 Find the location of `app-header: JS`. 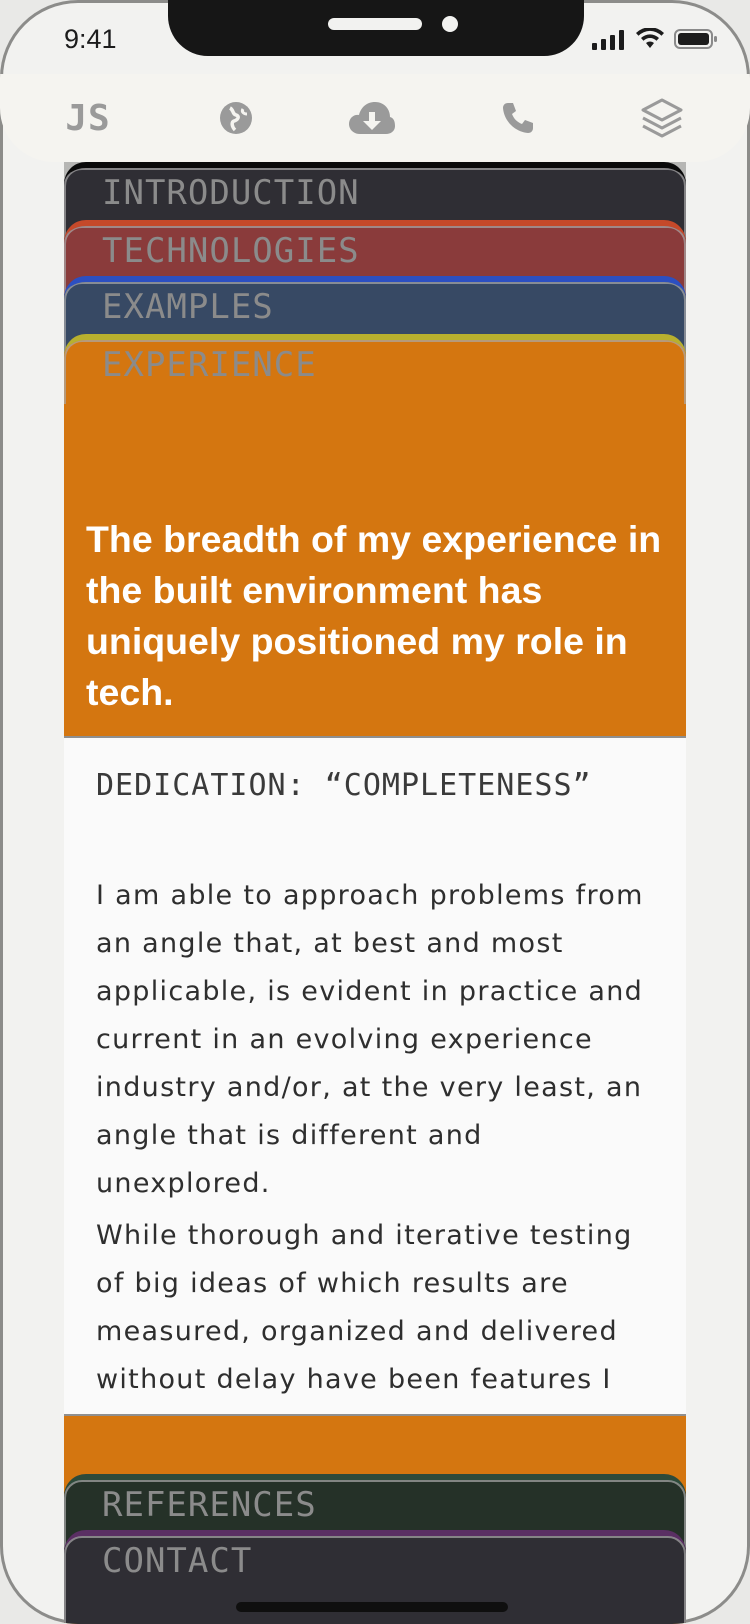

app-header: JS is located at coordinates (375, 118).